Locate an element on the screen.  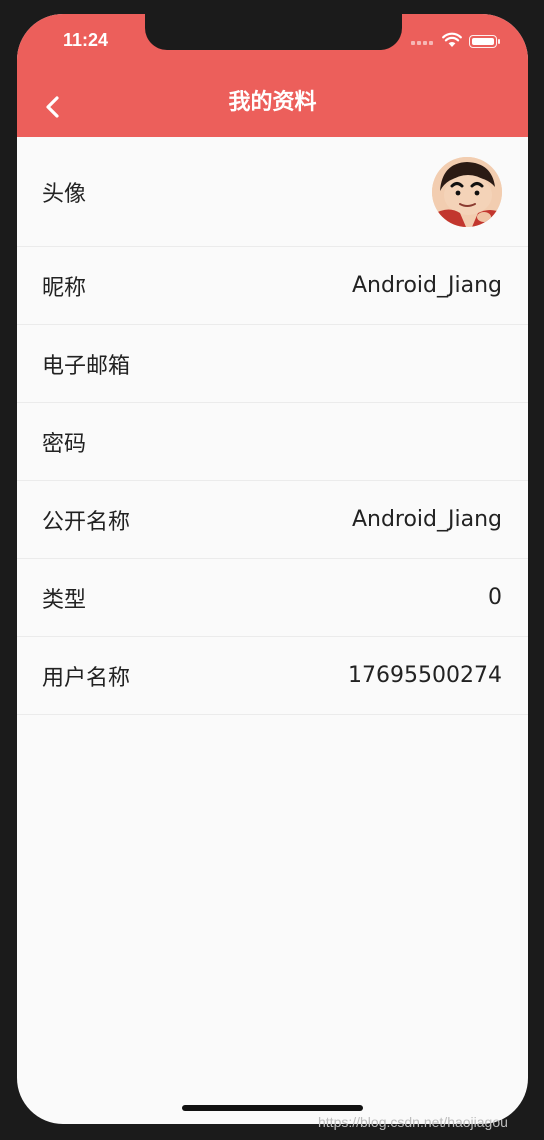
profile-row-username: 用户名称 17695500274 is located at coordinates (272, 676).